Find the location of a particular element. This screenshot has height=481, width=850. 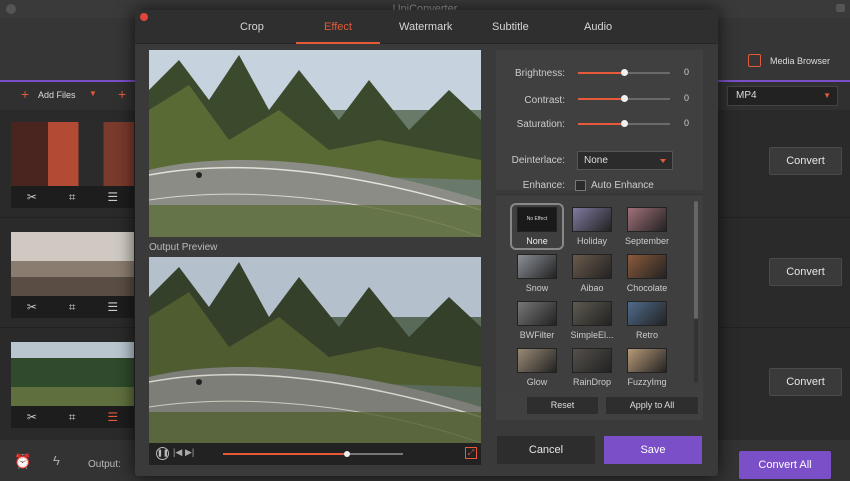

brightness-slider-handle is located at coordinates (624, 72).